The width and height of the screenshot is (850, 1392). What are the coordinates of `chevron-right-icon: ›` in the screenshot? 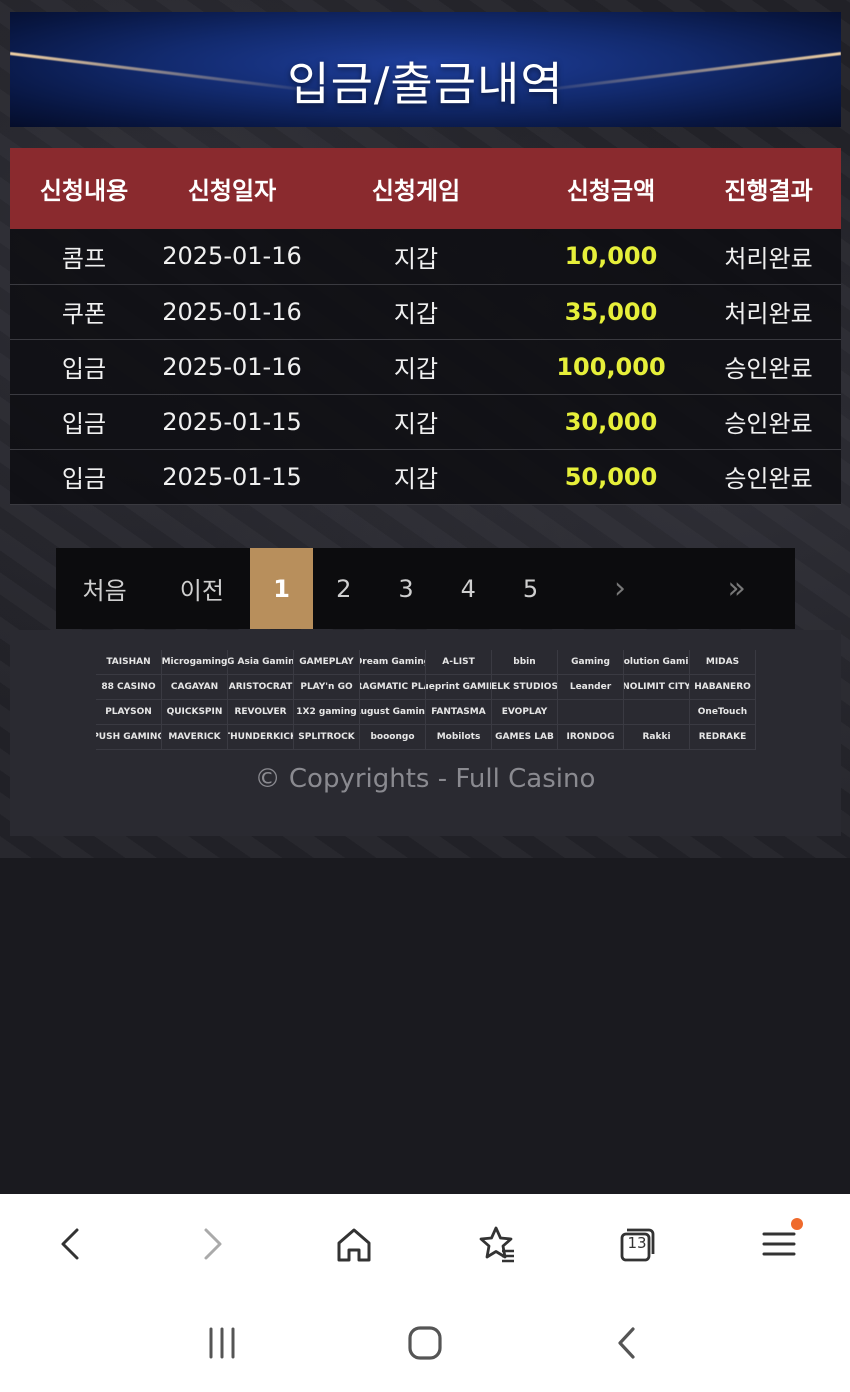 It's located at (619, 588).